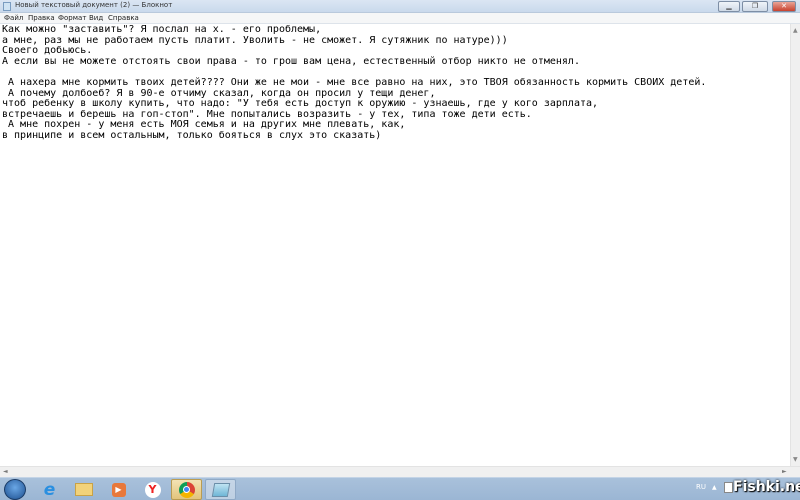 The height and width of the screenshot is (500, 800). I want to click on taskbar-notepad, so click(220, 489).